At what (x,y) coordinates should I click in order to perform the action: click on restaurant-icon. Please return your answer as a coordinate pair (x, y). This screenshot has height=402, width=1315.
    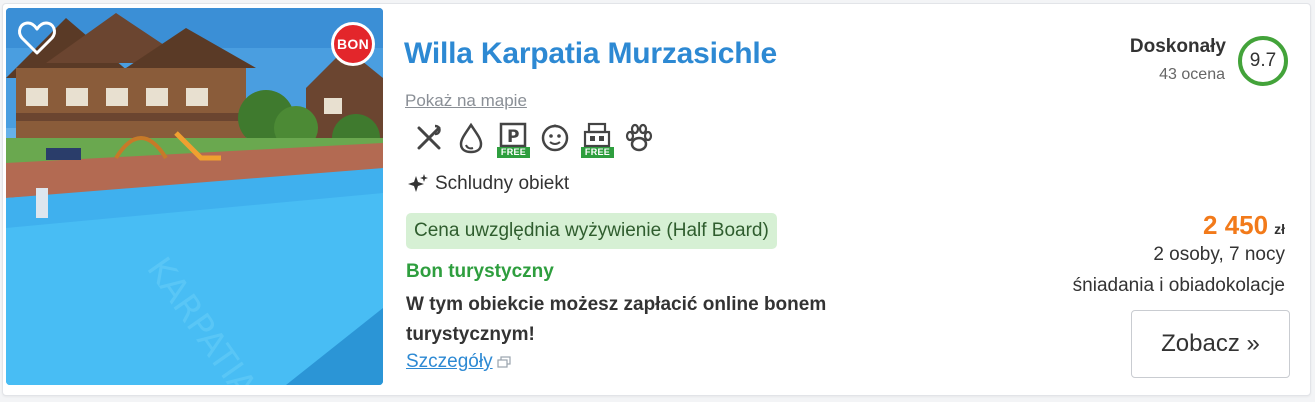
    Looking at the image, I should click on (429, 140).